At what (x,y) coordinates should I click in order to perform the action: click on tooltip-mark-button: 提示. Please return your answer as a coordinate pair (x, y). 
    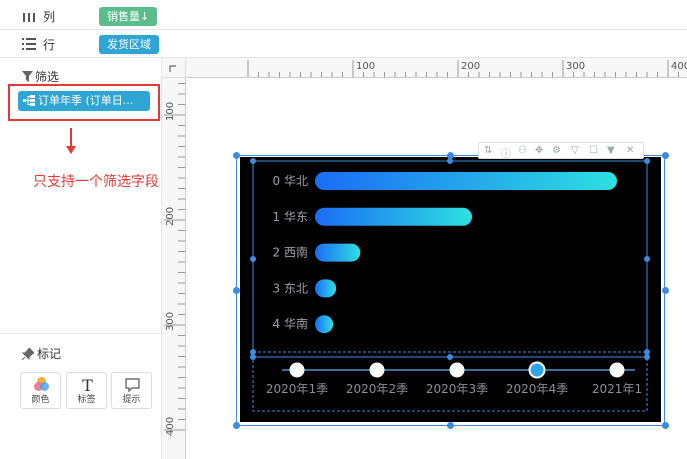
    Looking at the image, I should click on (131, 390).